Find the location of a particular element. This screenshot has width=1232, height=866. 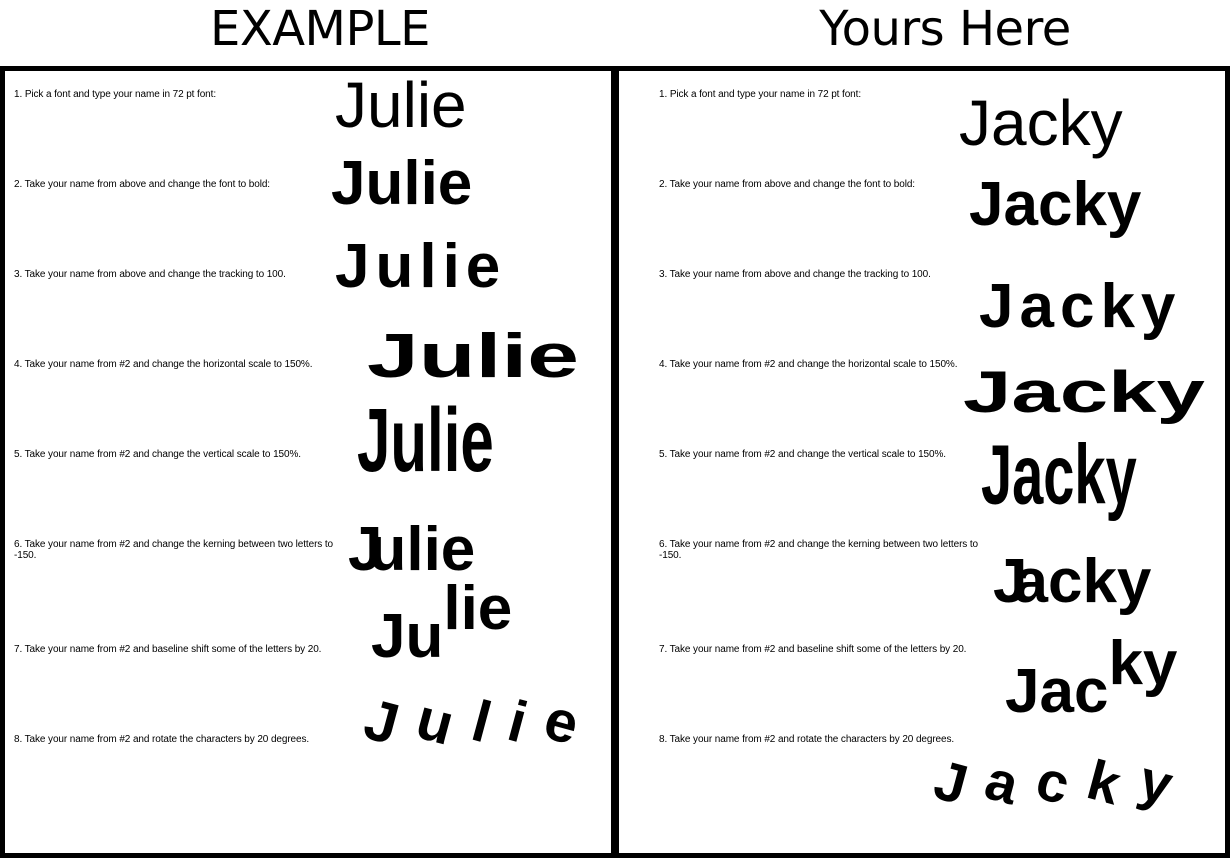

name-baseline-shift: Julie is located at coordinates (441, 623).